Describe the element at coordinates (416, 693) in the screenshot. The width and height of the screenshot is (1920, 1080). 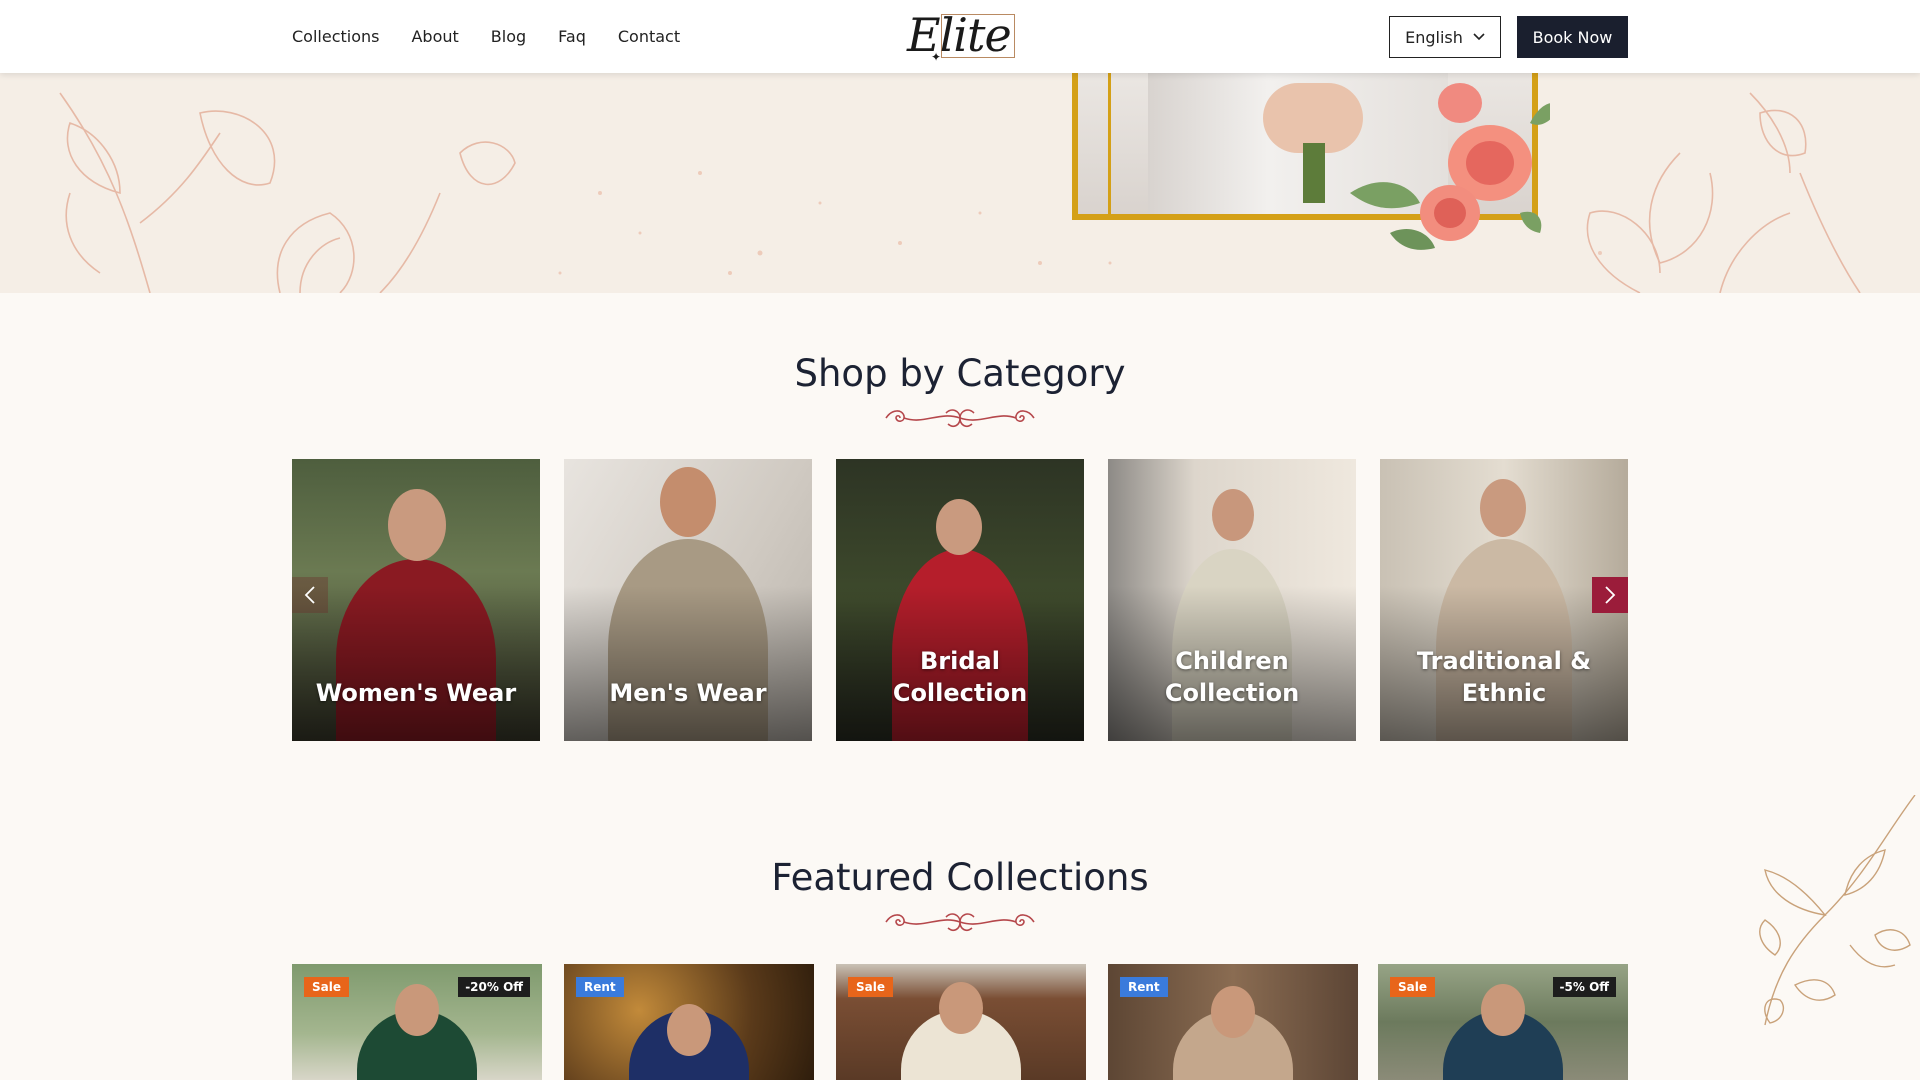
I see `category-label: Women's Wear` at that location.